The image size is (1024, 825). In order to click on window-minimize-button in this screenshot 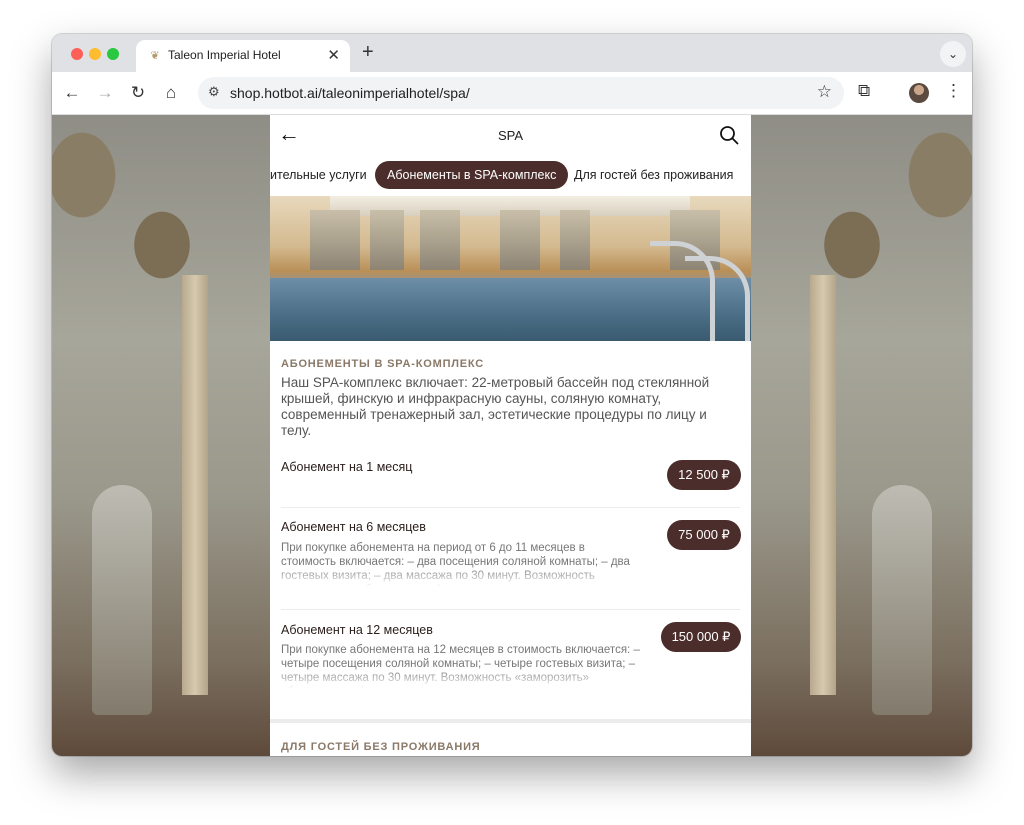, I will do `click(95, 54)`.